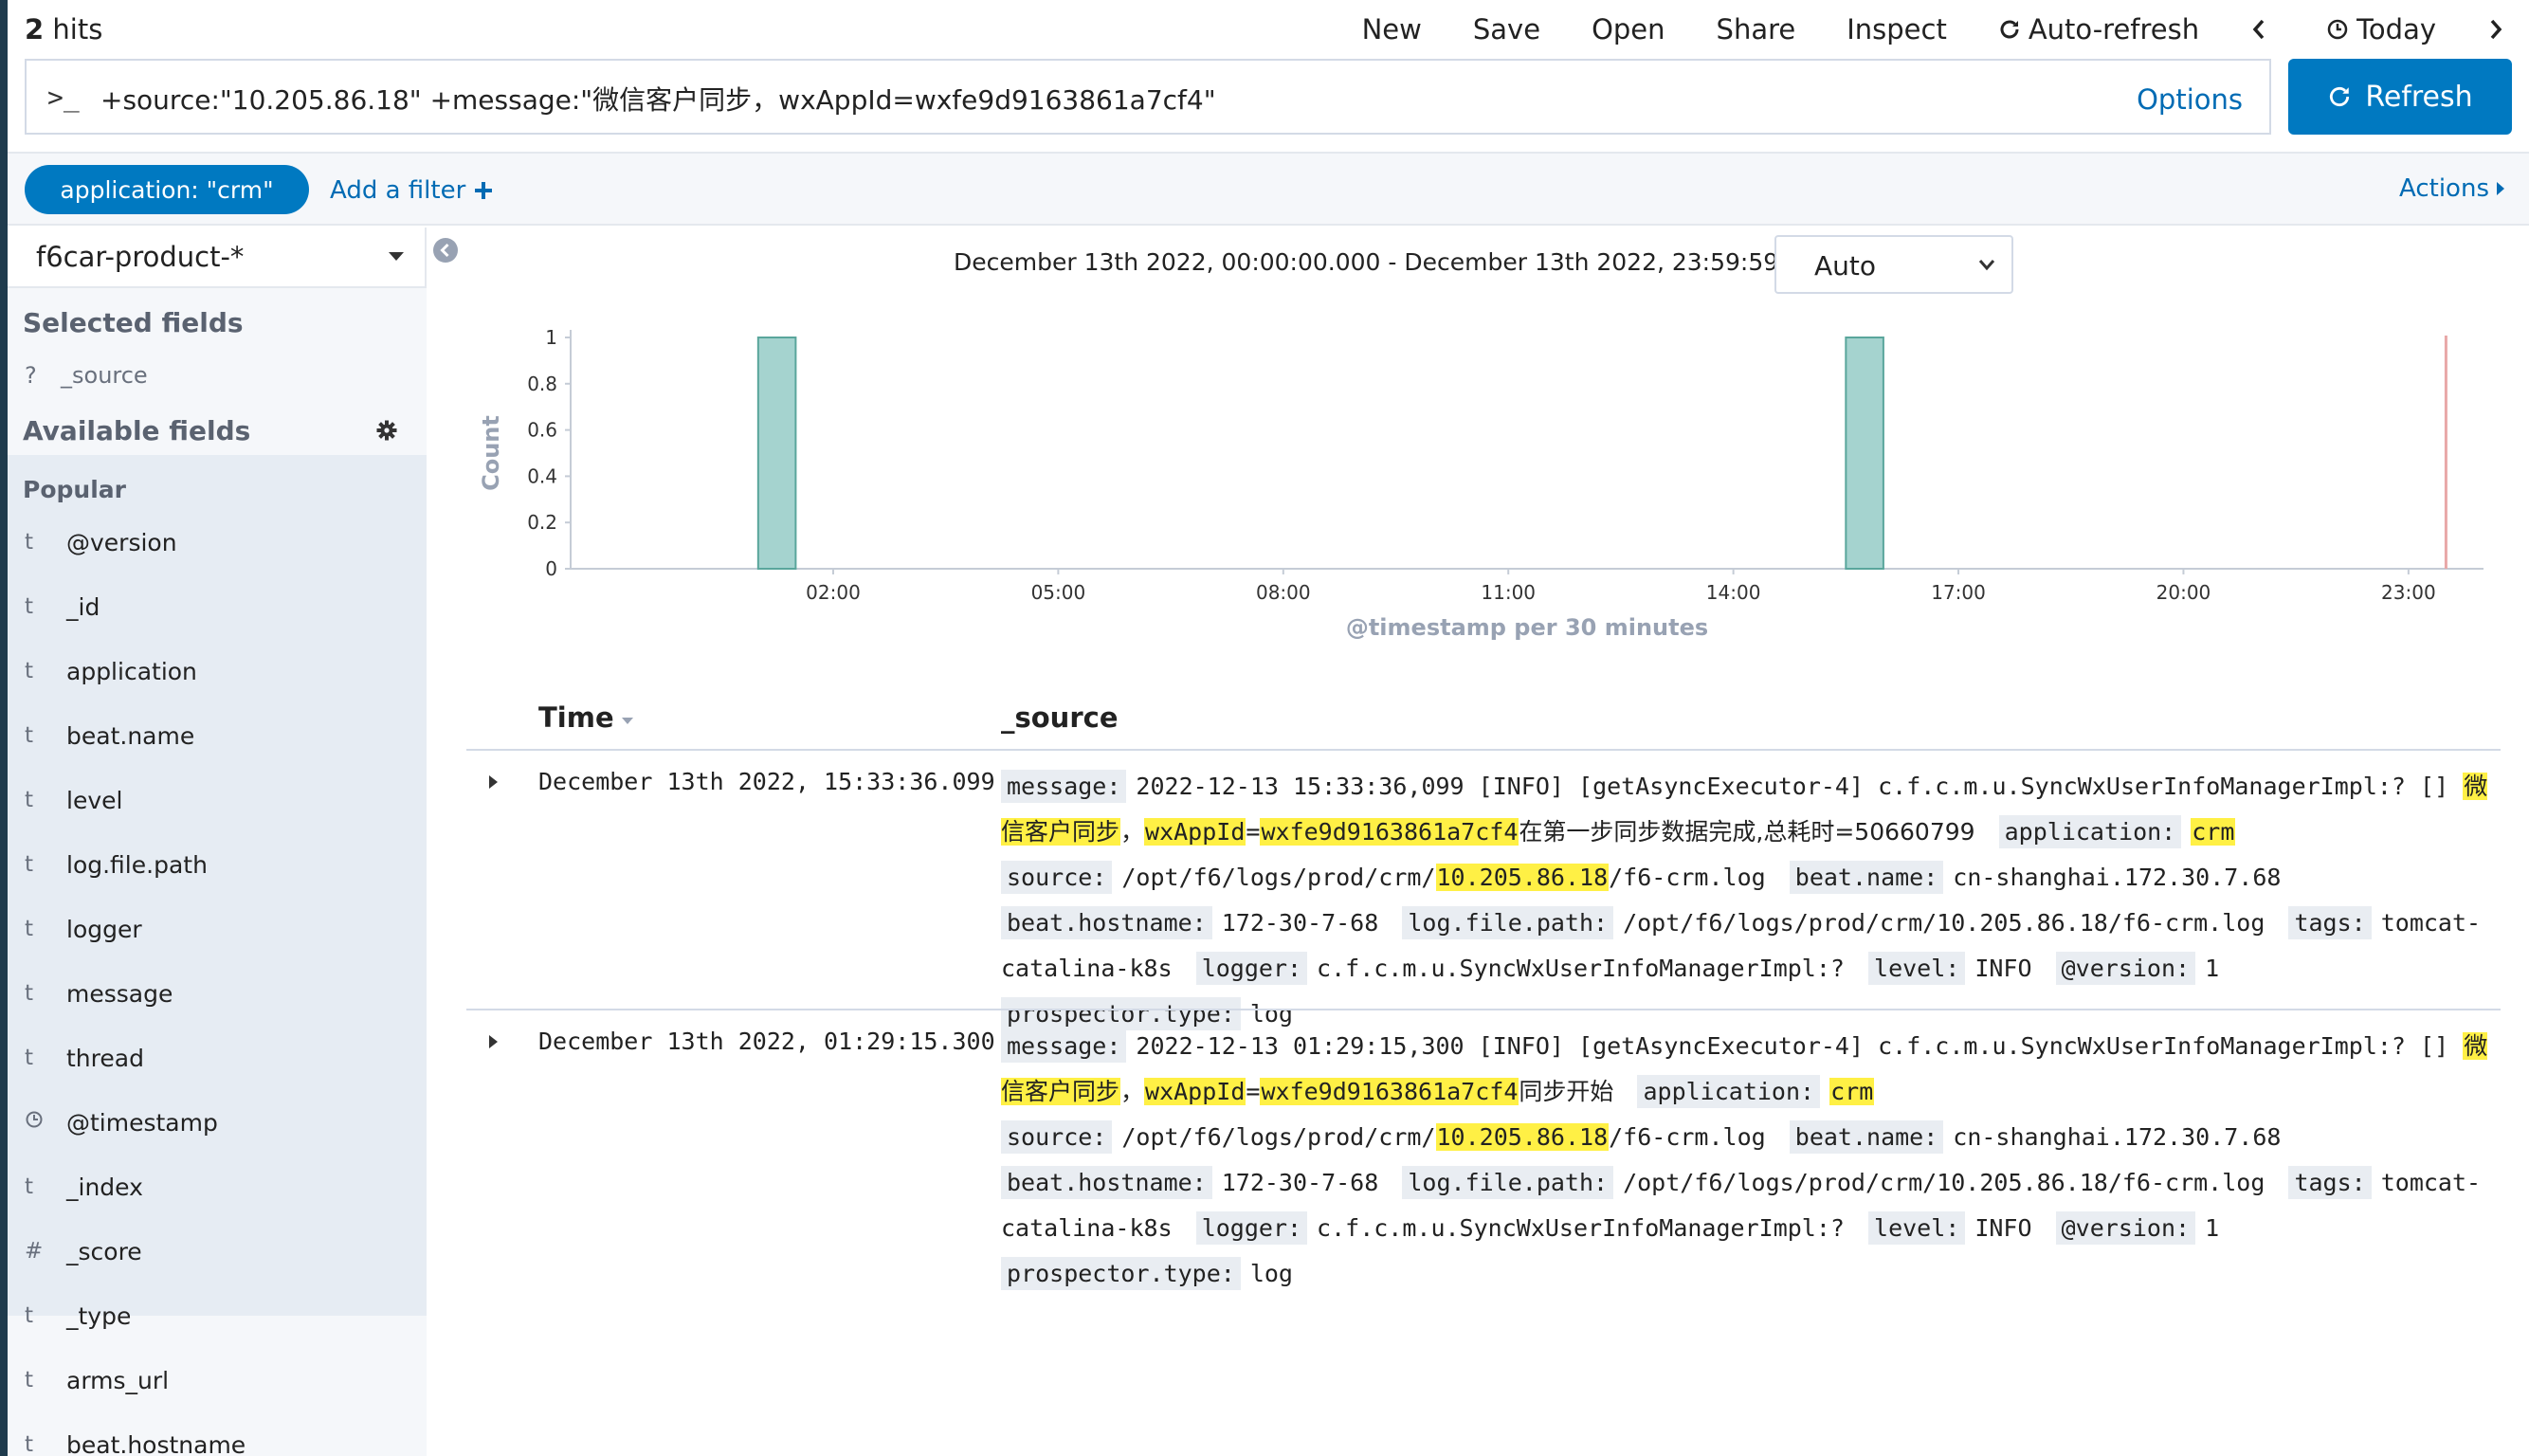 The image size is (2529, 1456). I want to click on actions-button: Actions, so click(2453, 188).